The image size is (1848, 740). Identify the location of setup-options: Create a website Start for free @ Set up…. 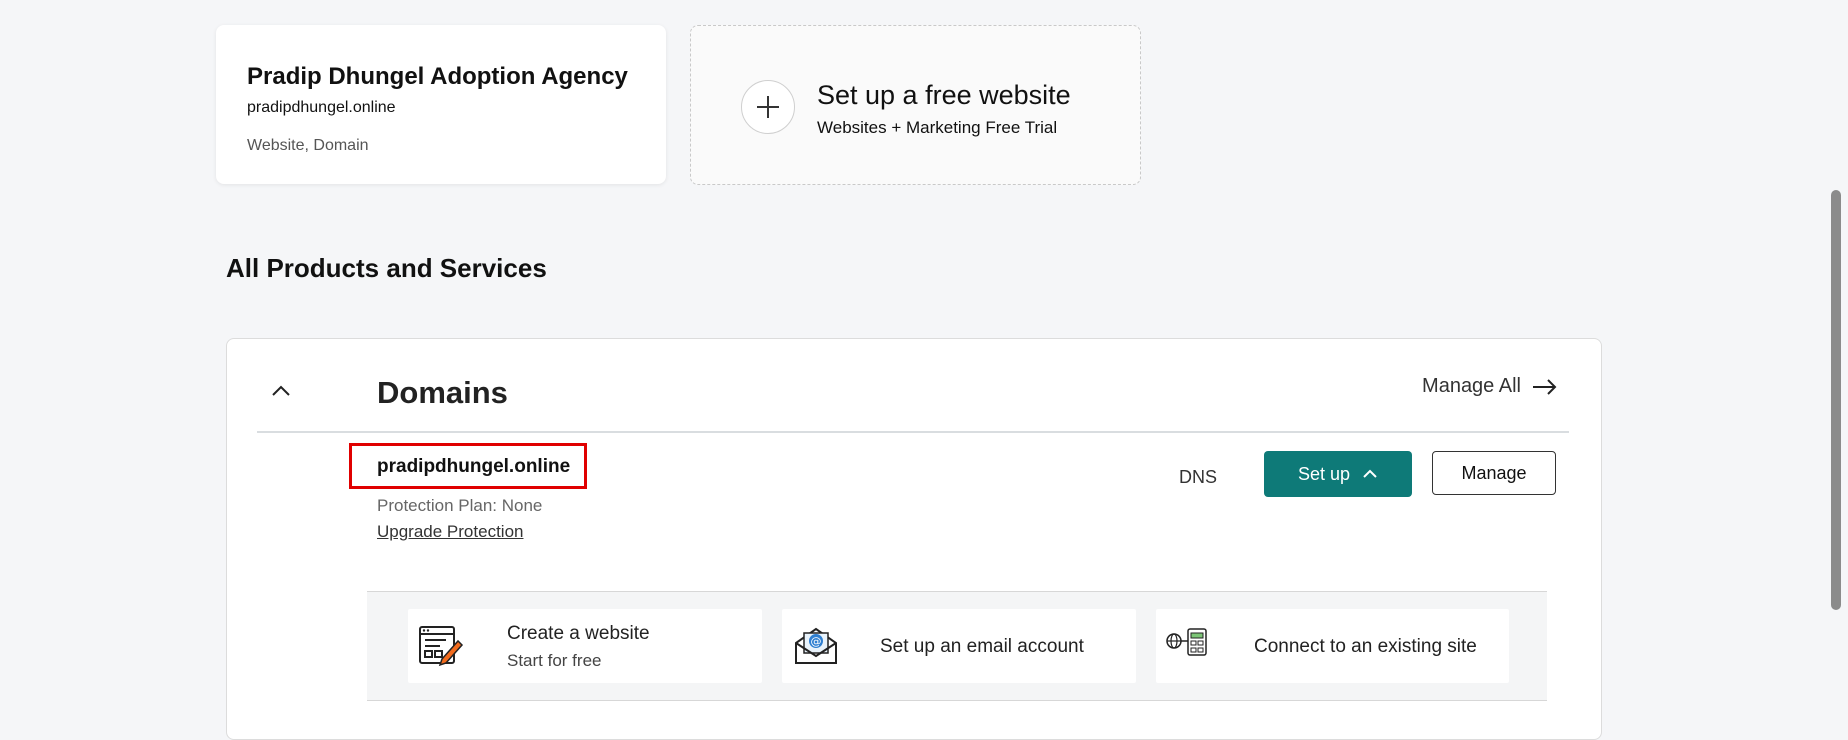
(957, 646).